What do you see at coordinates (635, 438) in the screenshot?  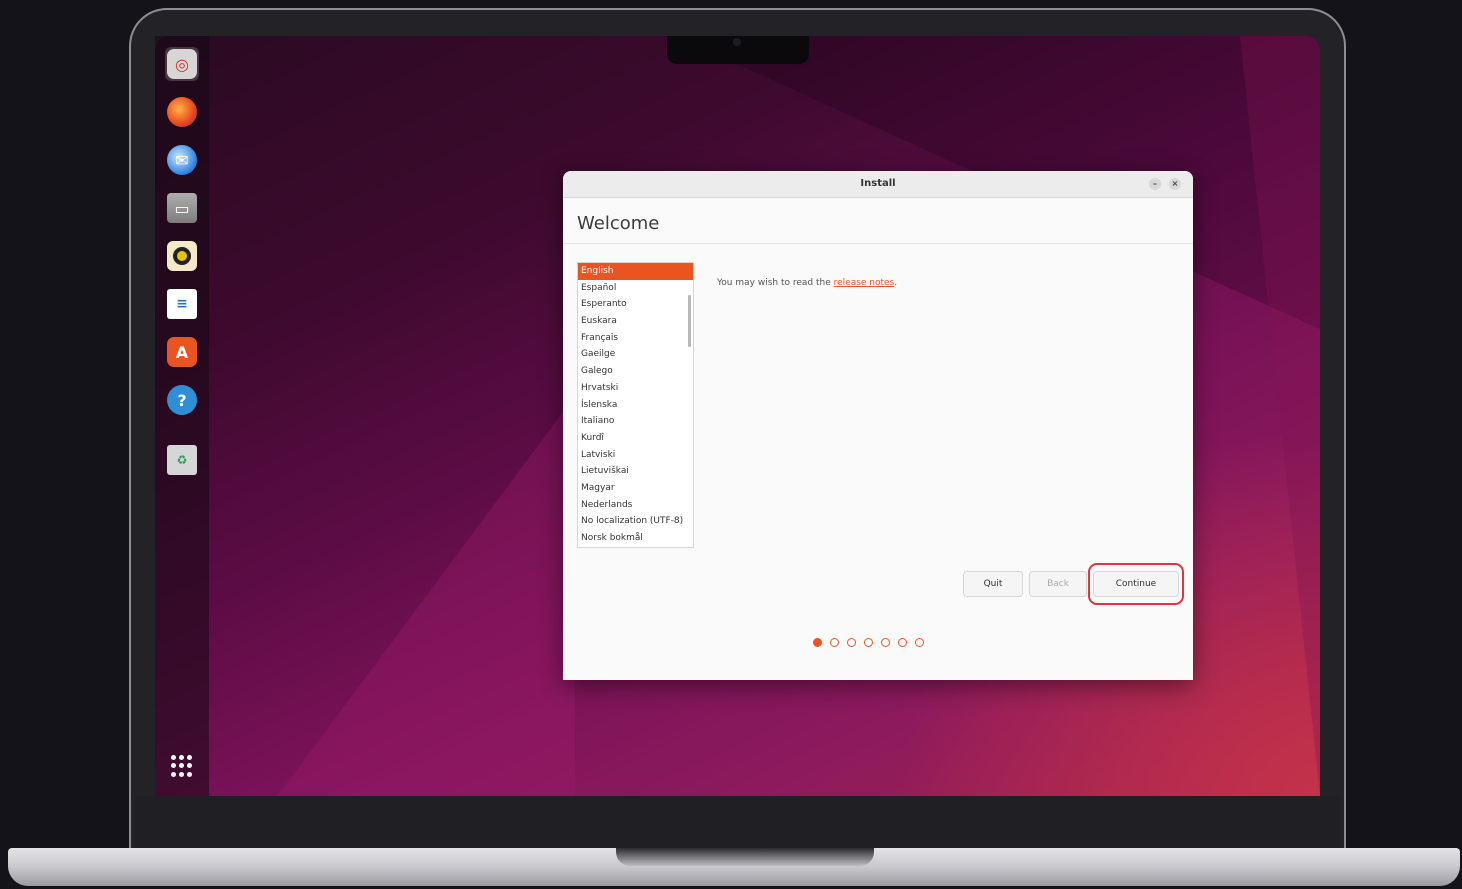 I see `language-item: Kurdî` at bounding box center [635, 438].